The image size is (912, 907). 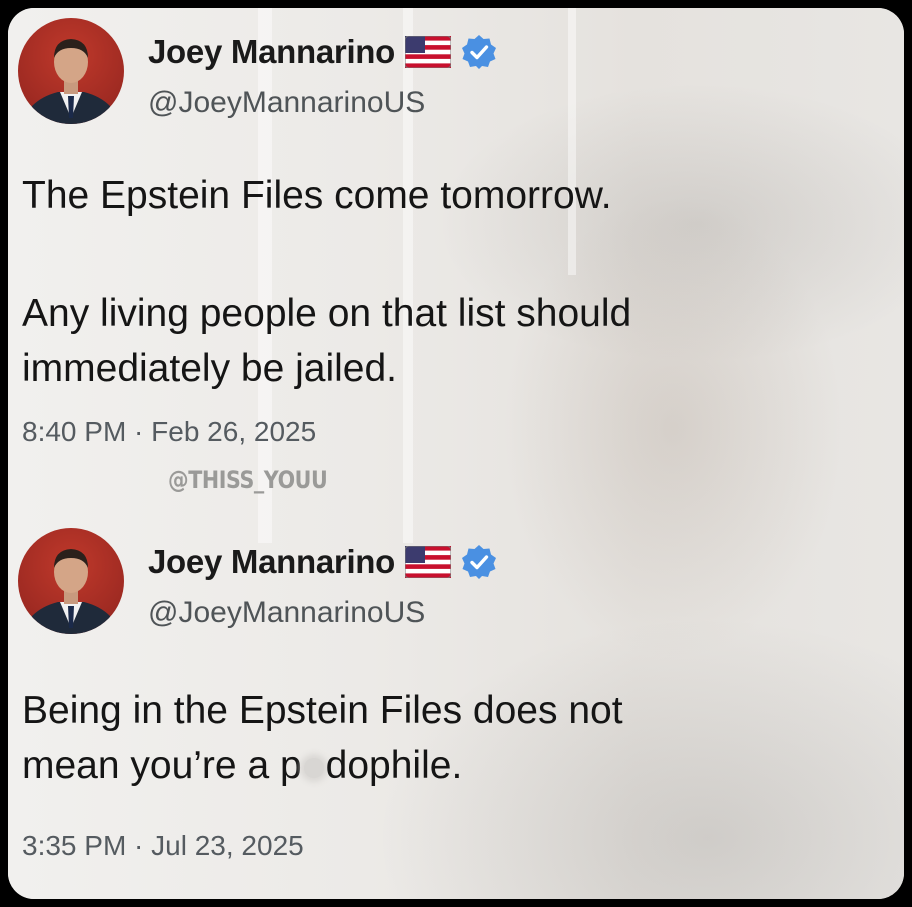 What do you see at coordinates (163, 846) in the screenshot?
I see `tweet-timestamp: 3:35 PM · Jul 23, 2025` at bounding box center [163, 846].